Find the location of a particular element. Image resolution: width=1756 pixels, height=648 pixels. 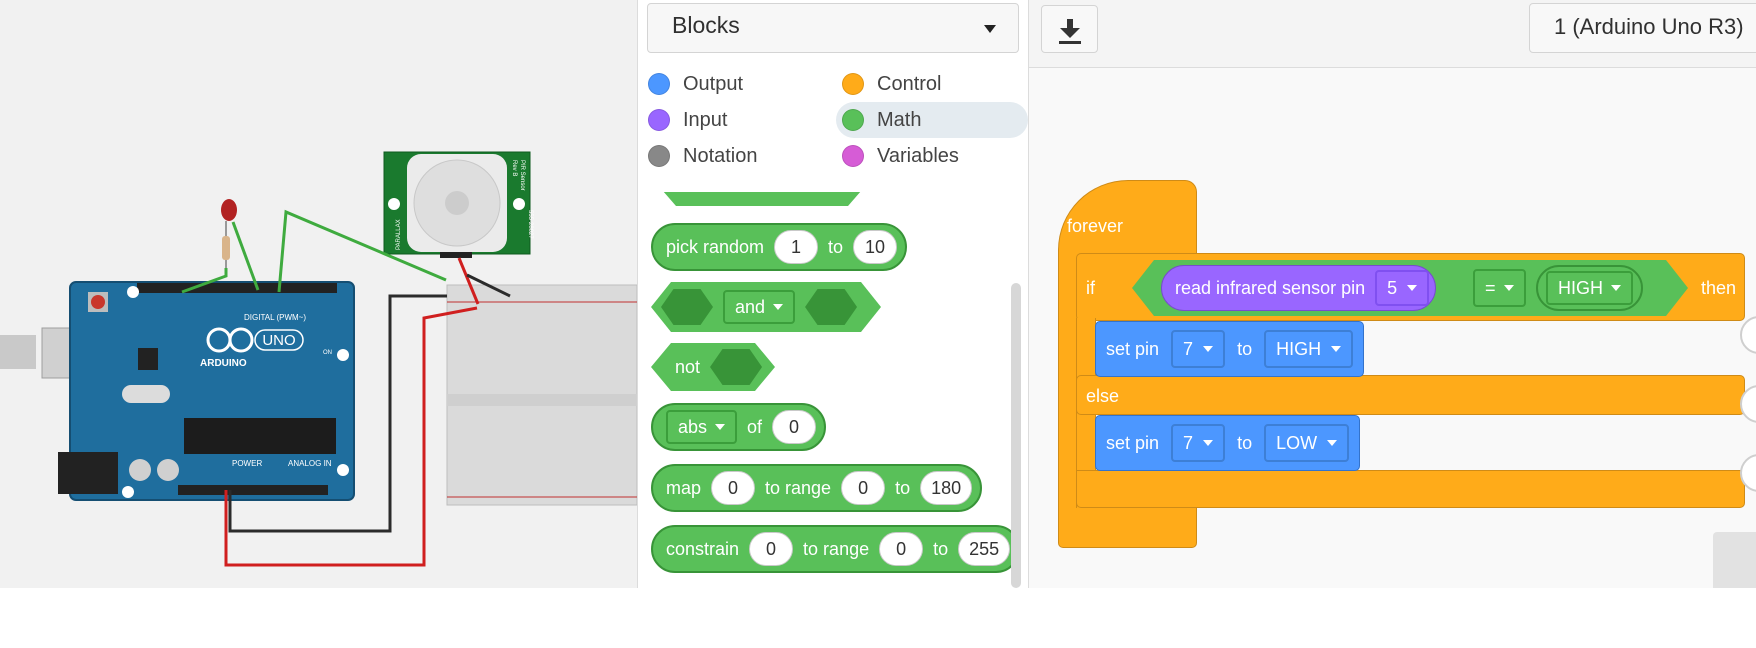

dropdown-value: HIGH is located at coordinates (1299, 348).